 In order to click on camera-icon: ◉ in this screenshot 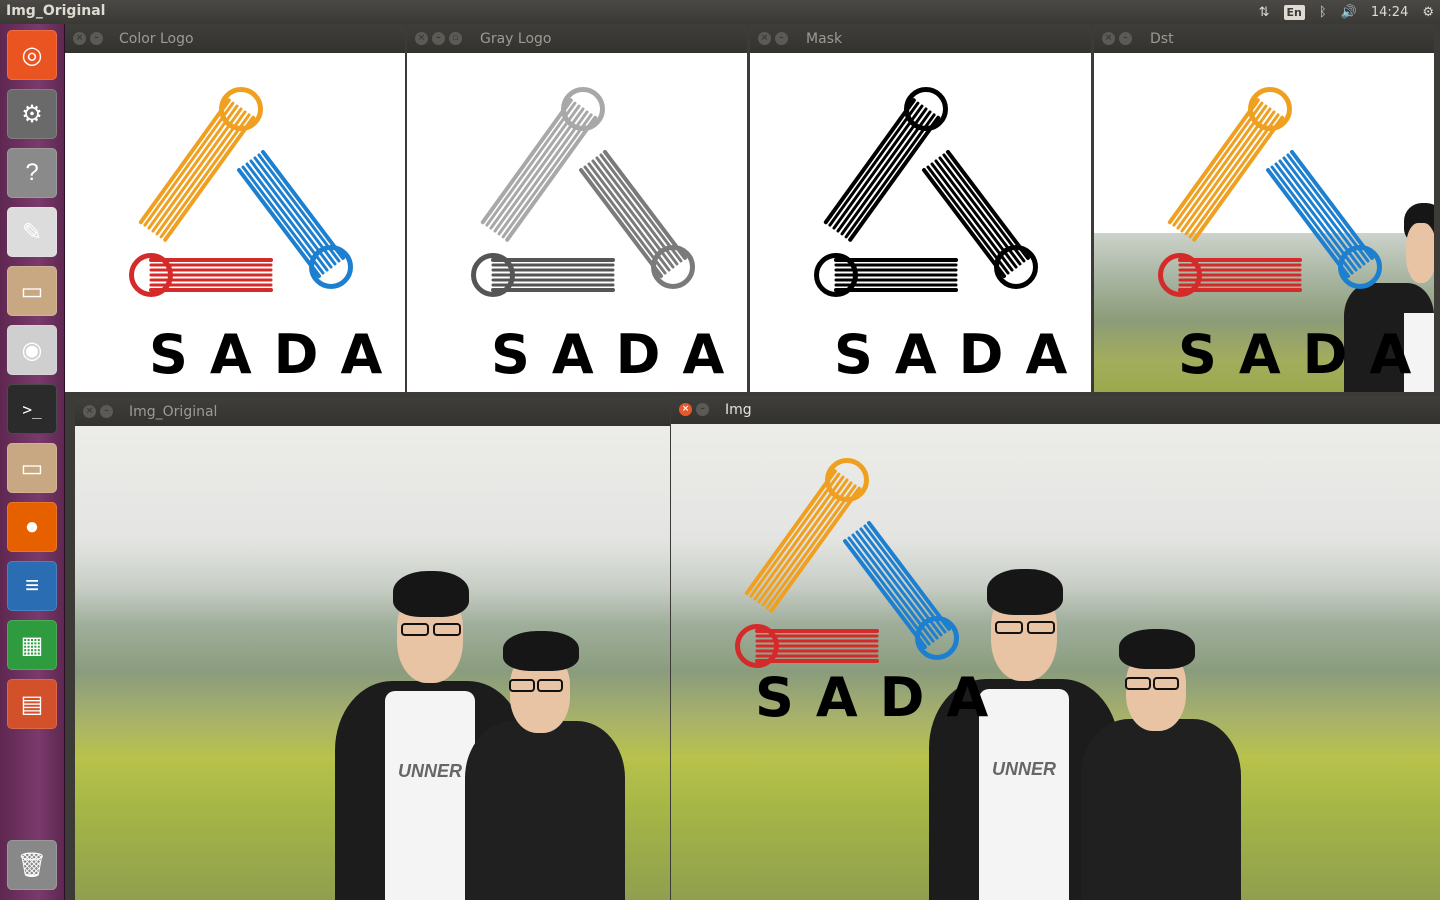, I will do `click(32, 350)`.